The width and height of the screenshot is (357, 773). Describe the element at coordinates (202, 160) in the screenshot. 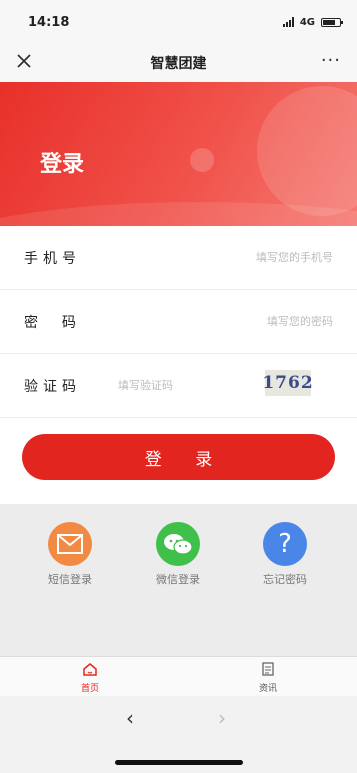

I see `banner-decor-dot` at that location.